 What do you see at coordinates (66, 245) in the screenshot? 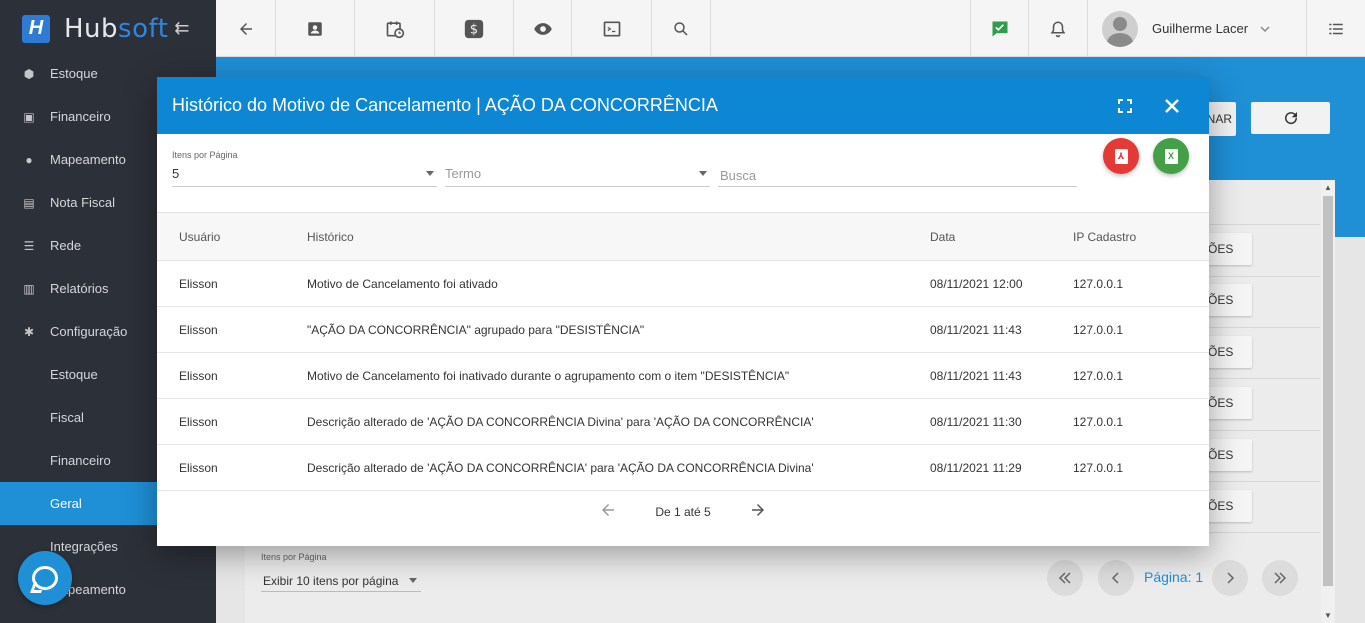
I see `sidebar-item-label: Rede` at bounding box center [66, 245].